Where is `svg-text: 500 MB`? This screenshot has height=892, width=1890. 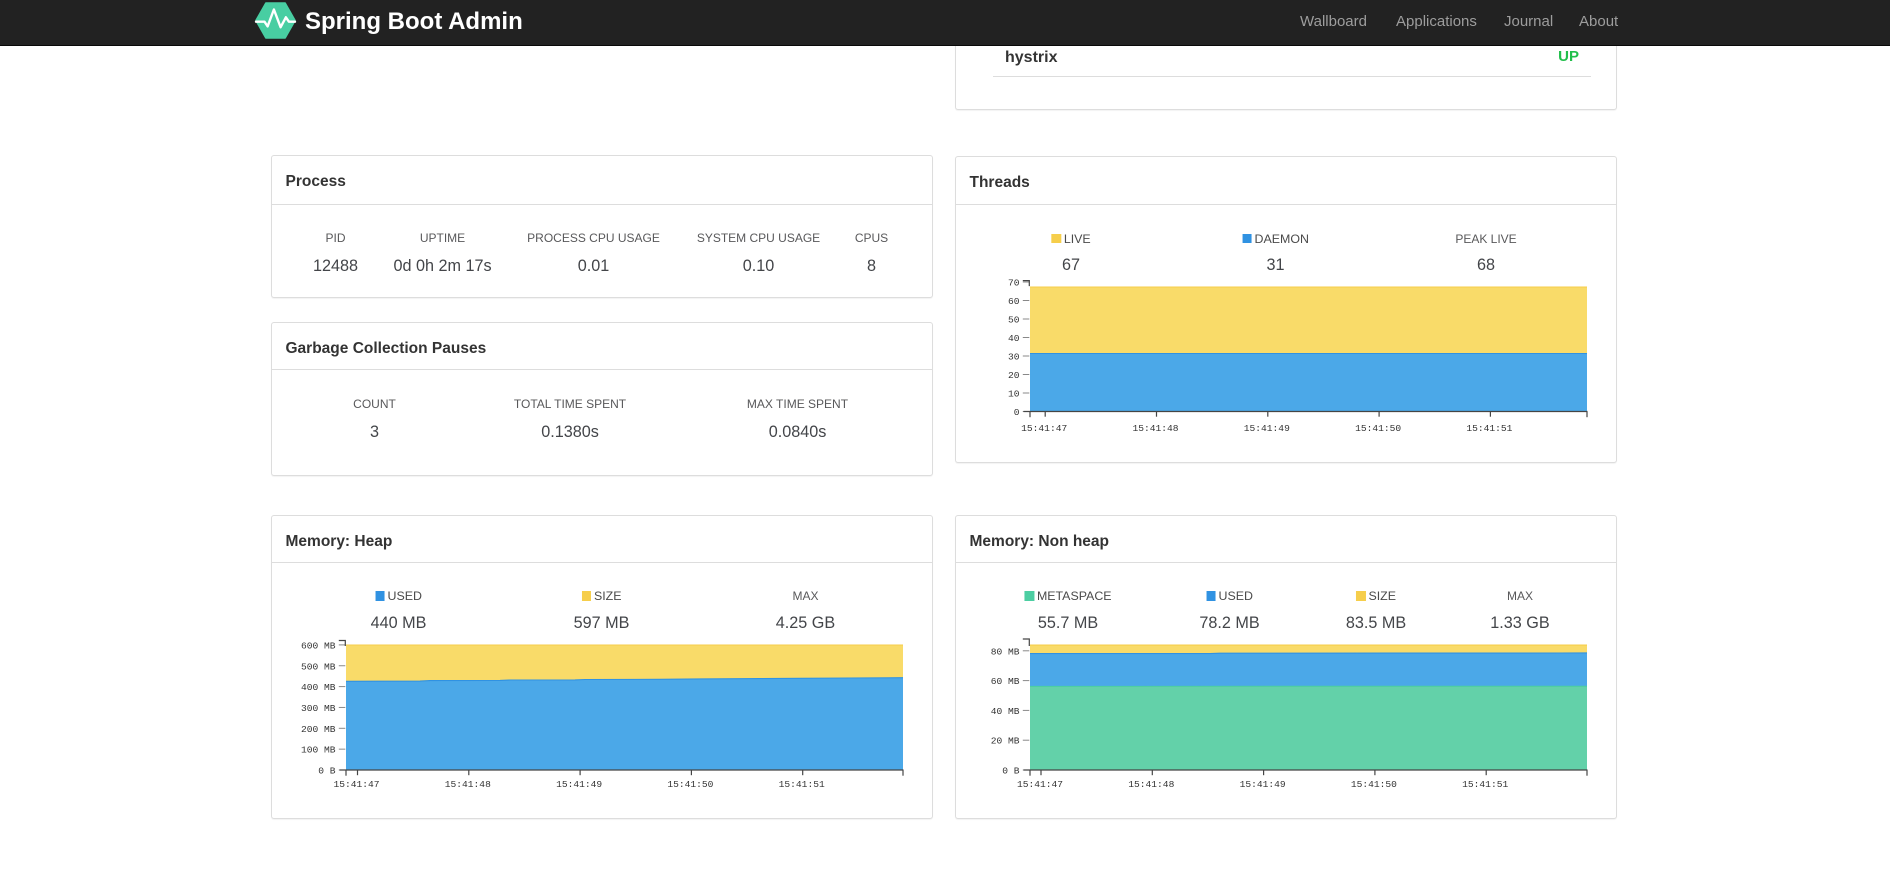
svg-text: 500 MB is located at coordinates (318, 666).